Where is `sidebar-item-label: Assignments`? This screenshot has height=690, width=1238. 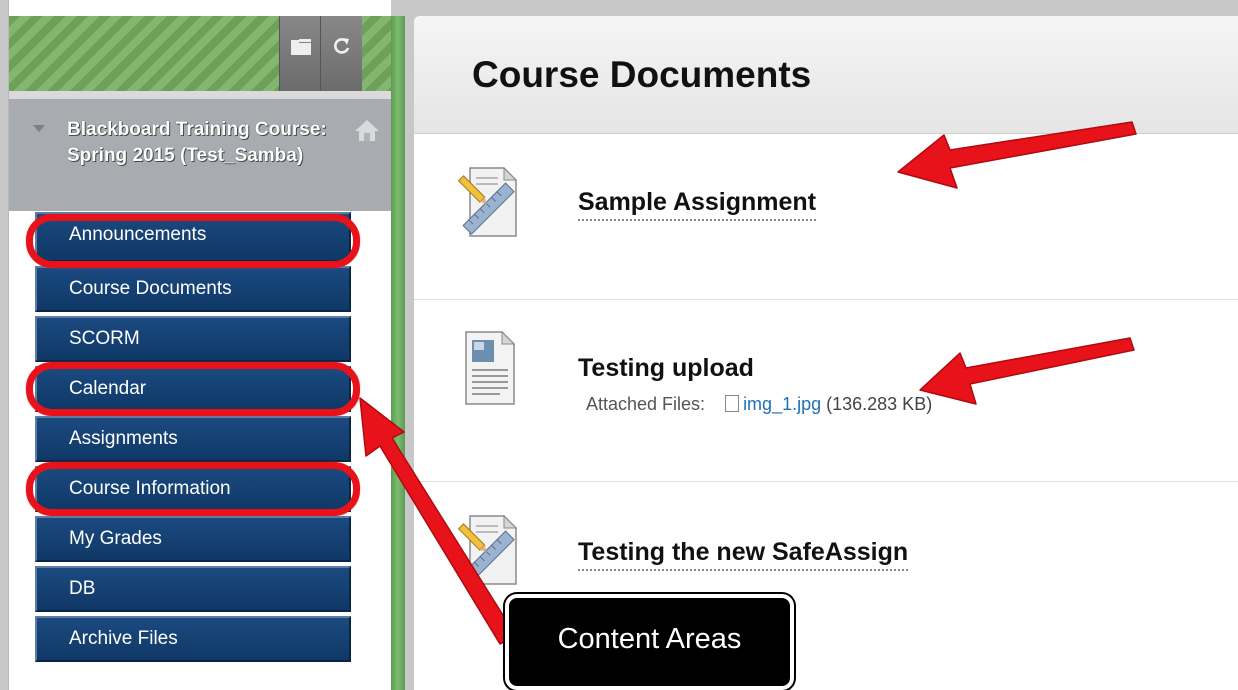
sidebar-item-label: Assignments is located at coordinates (123, 438).